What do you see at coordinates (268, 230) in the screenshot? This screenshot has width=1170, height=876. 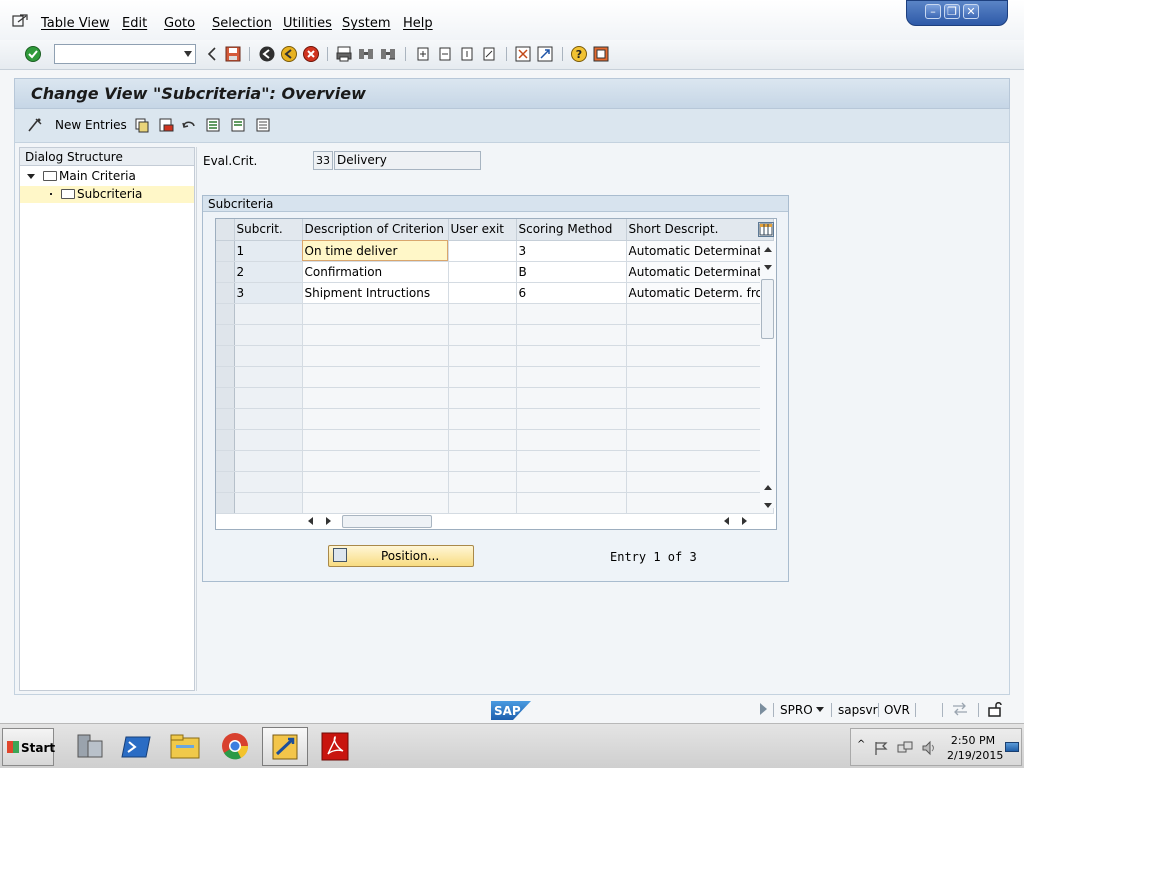 I see `column-header-subcrit: Subcrit.` at bounding box center [268, 230].